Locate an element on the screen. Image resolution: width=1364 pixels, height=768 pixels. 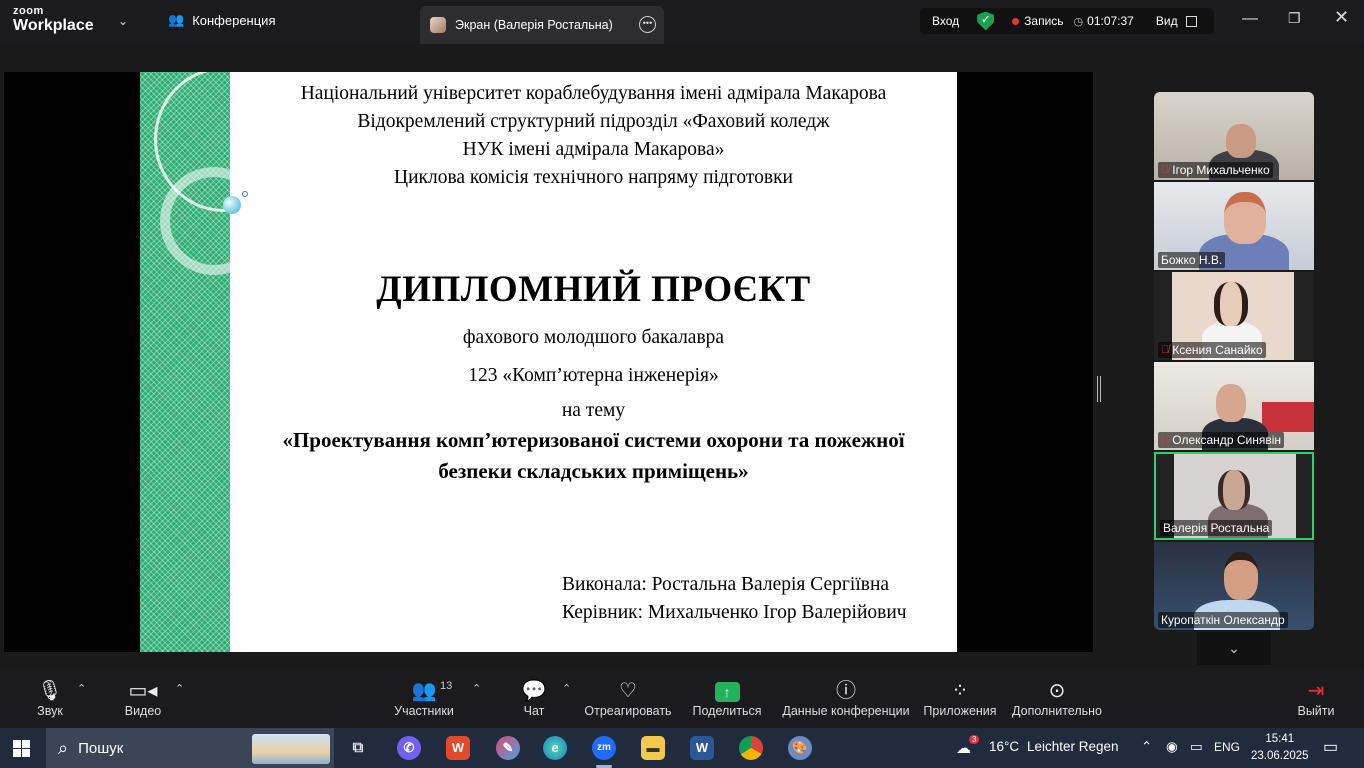
chrome-icon is located at coordinates (751, 748).